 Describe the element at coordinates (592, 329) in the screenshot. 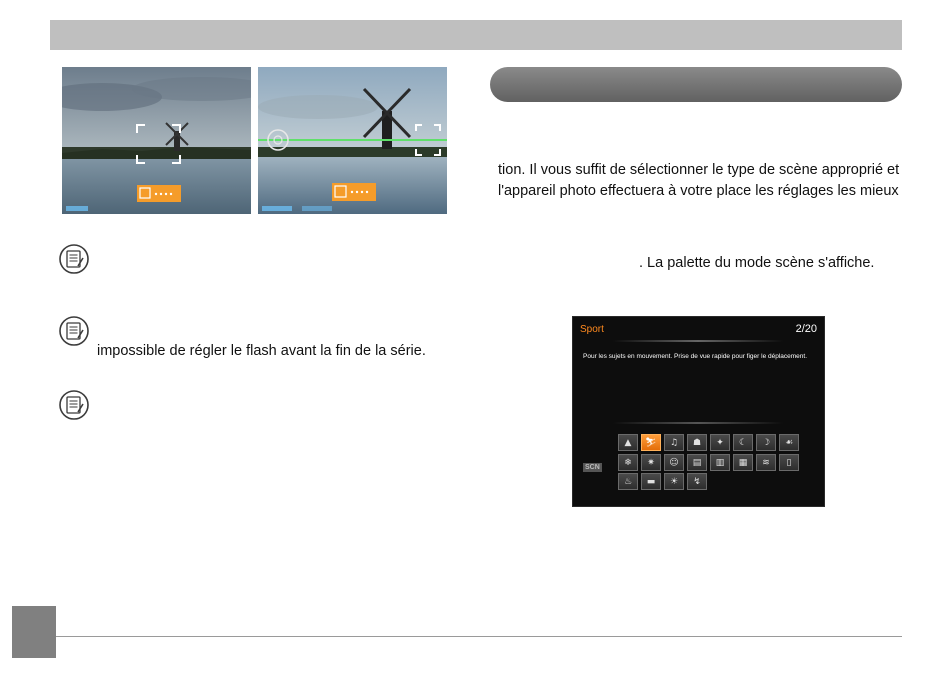

I see `scene-title: Sport` at that location.